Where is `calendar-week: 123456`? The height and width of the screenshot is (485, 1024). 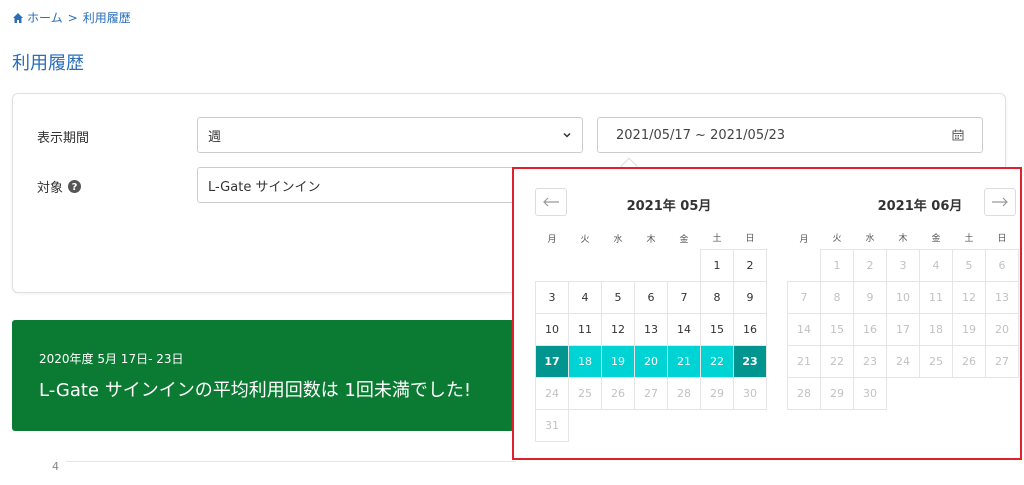
calendar-week: 123456 is located at coordinates (903, 265).